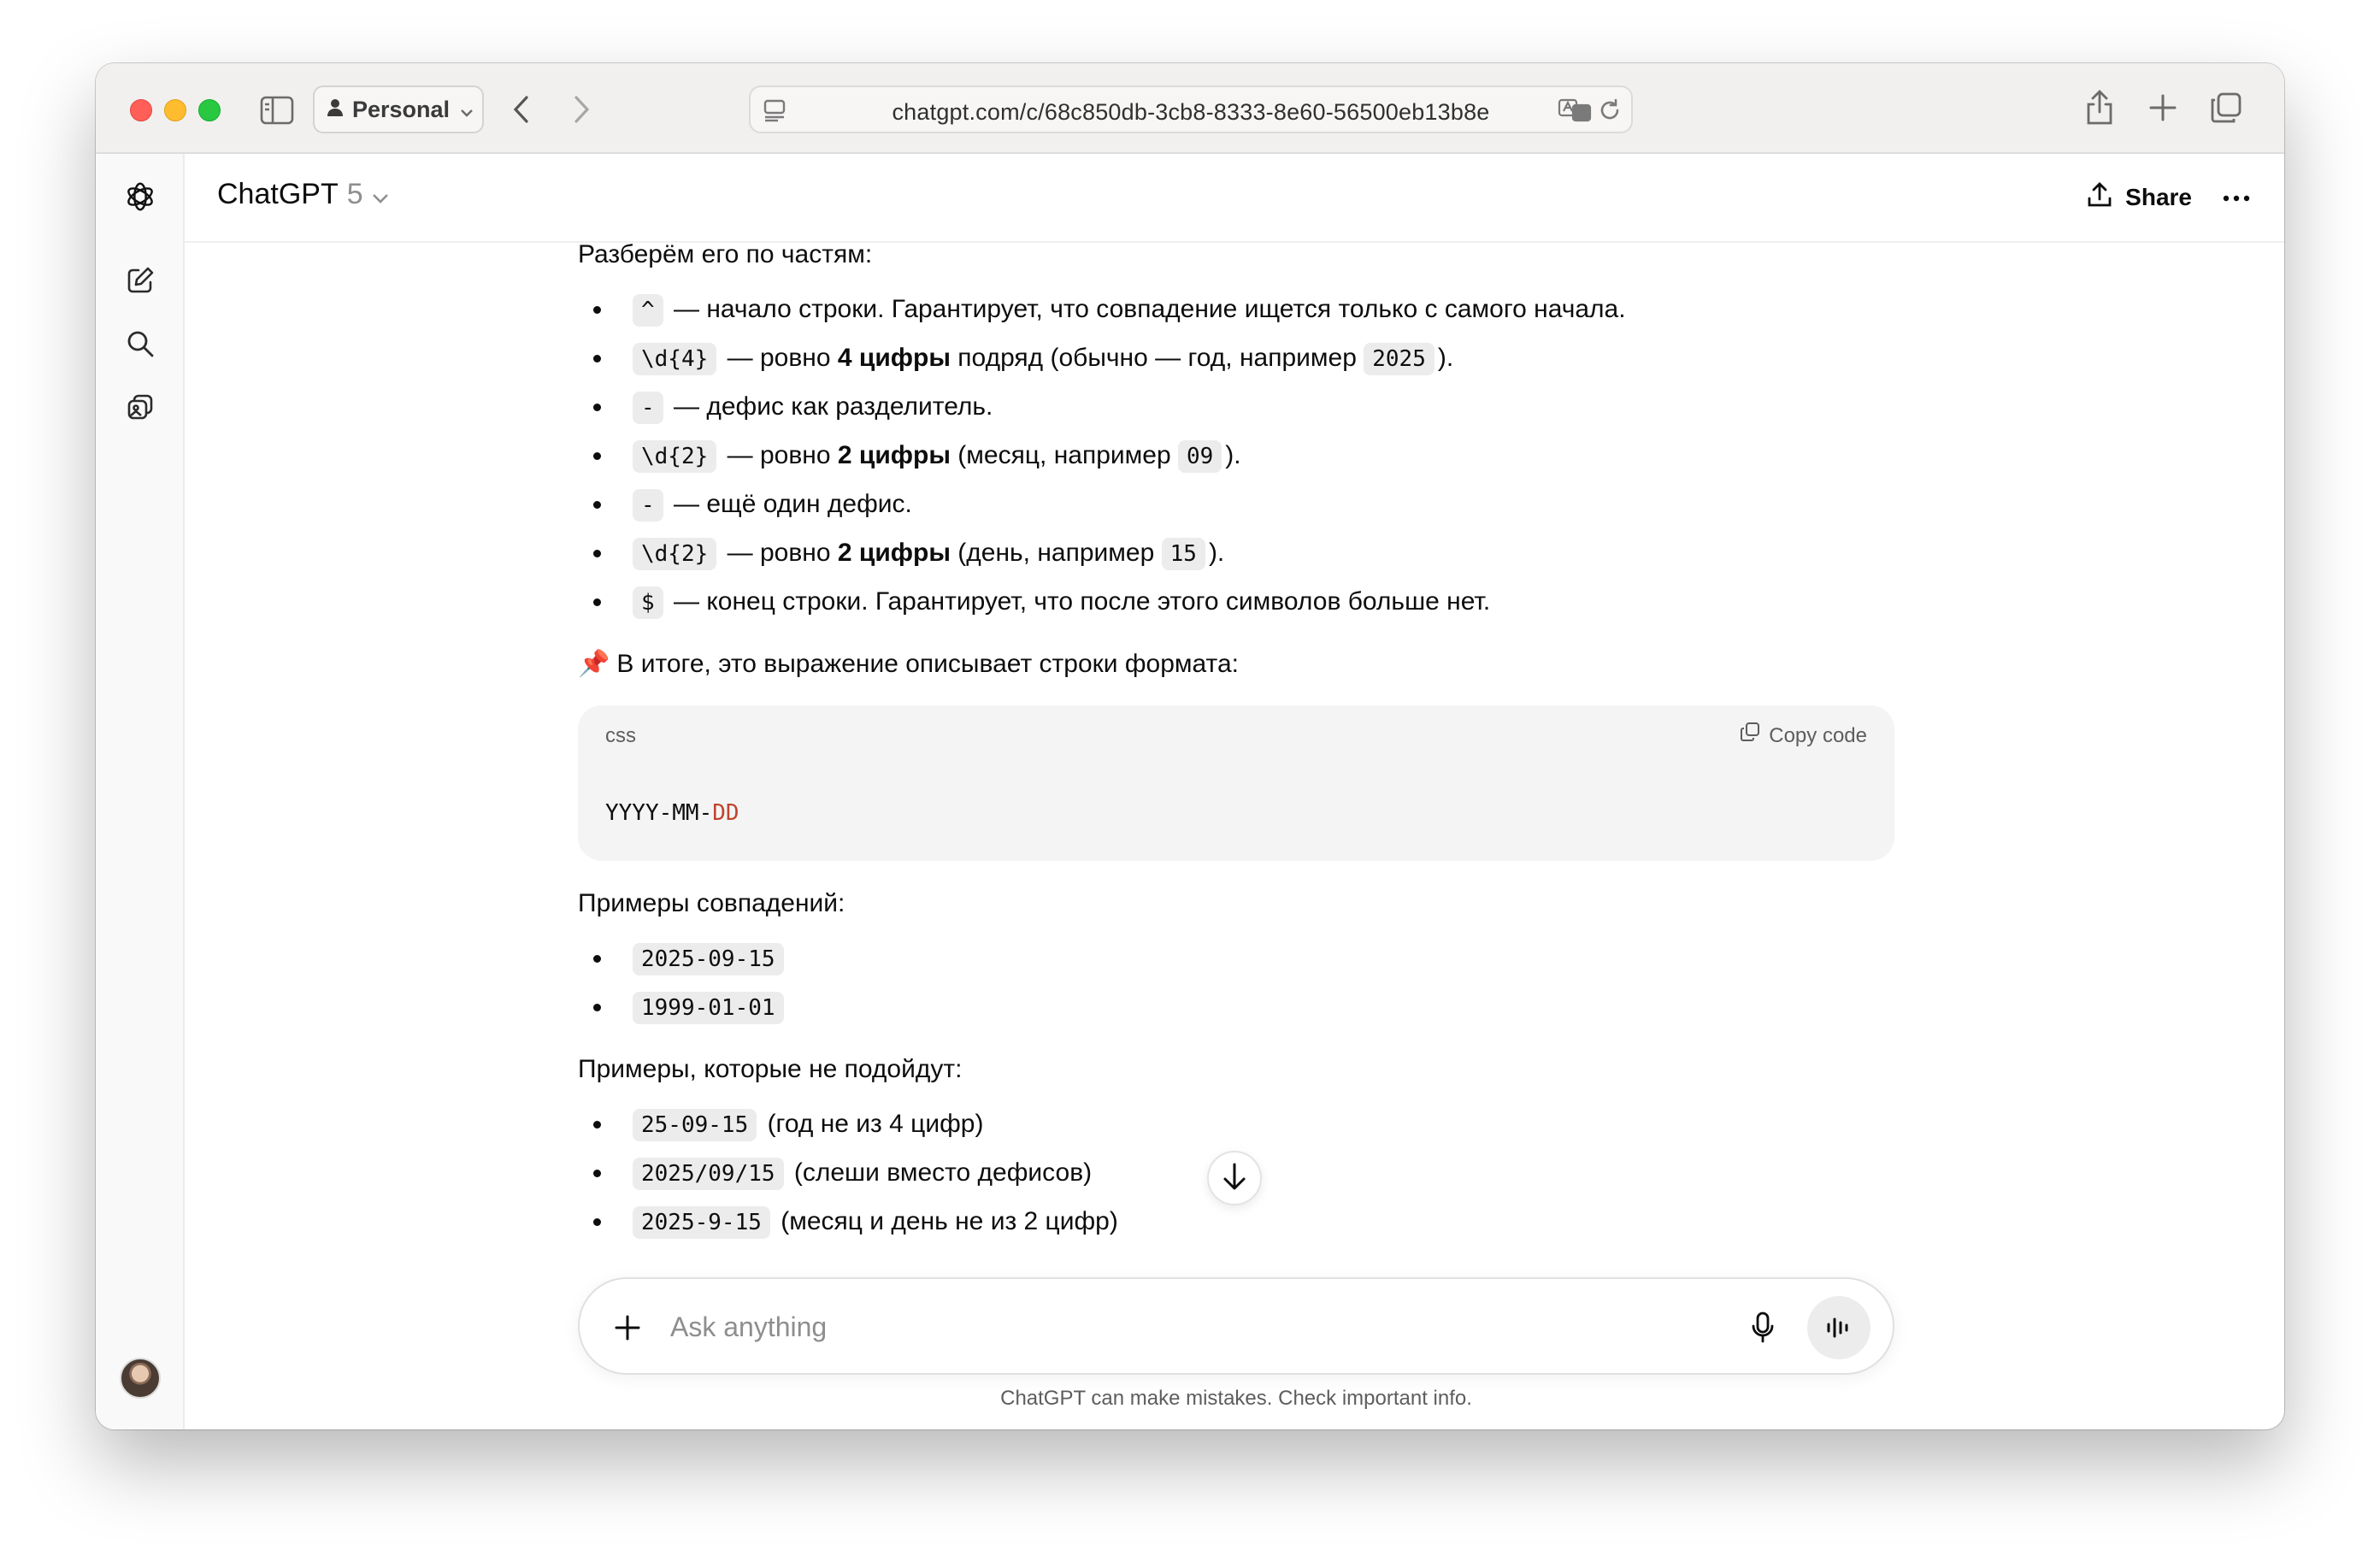  I want to click on list-item-text: (год не из 4 цифр), so click(872, 1124).